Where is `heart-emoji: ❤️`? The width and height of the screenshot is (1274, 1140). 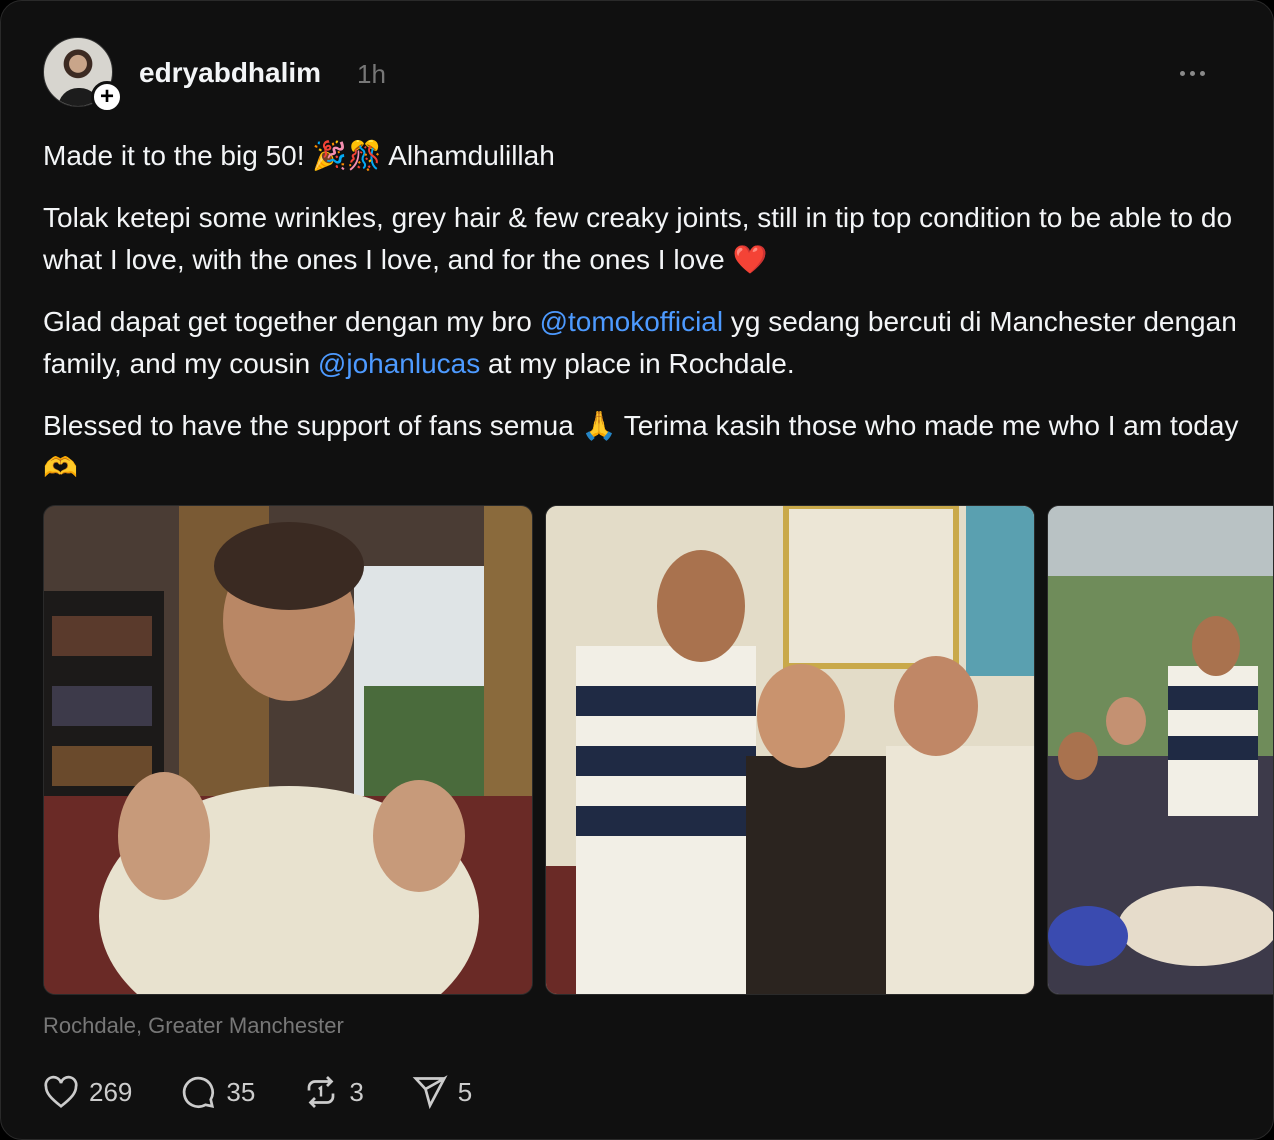
heart-emoji: ❤️ is located at coordinates (750, 259).